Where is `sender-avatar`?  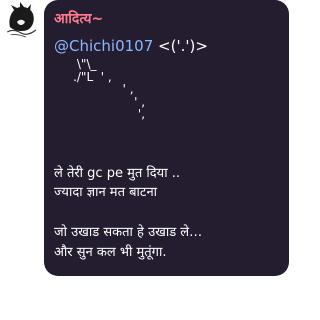 sender-avatar is located at coordinates (21, 19).